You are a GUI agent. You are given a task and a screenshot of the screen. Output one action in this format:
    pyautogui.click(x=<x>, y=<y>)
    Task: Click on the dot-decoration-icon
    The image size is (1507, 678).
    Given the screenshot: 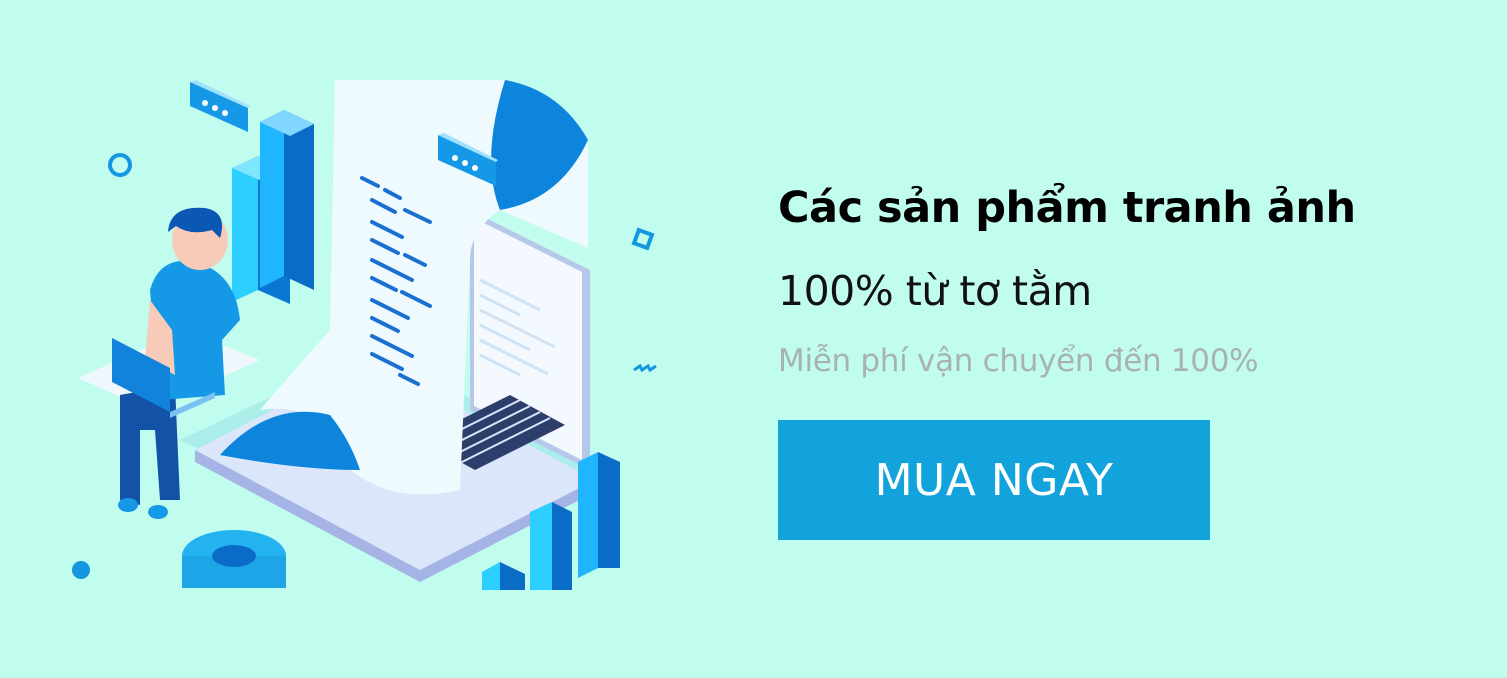 What is the action you would take?
    pyautogui.click(x=81, y=570)
    